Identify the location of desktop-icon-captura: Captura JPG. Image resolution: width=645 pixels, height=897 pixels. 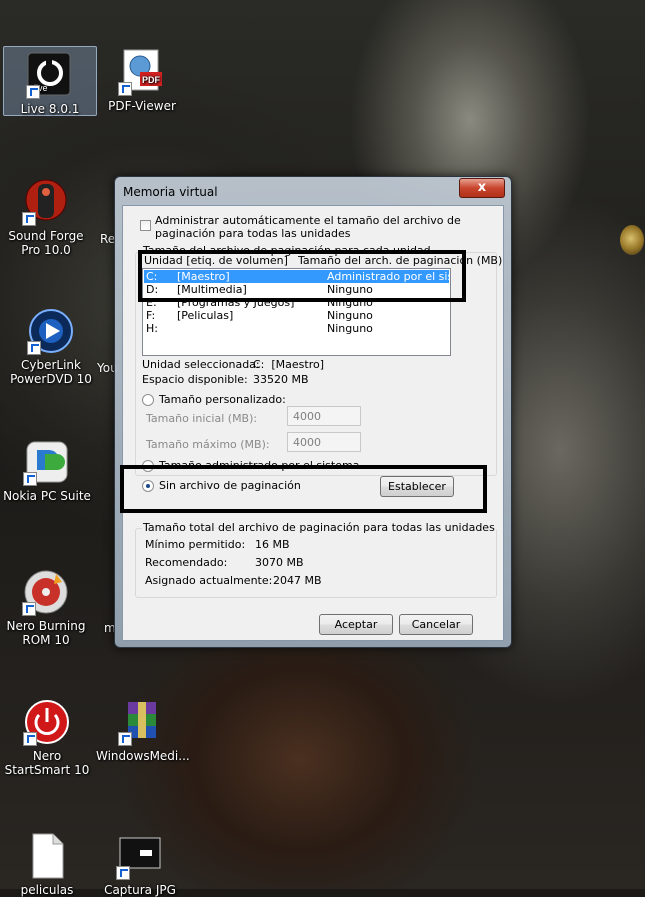
(140, 864).